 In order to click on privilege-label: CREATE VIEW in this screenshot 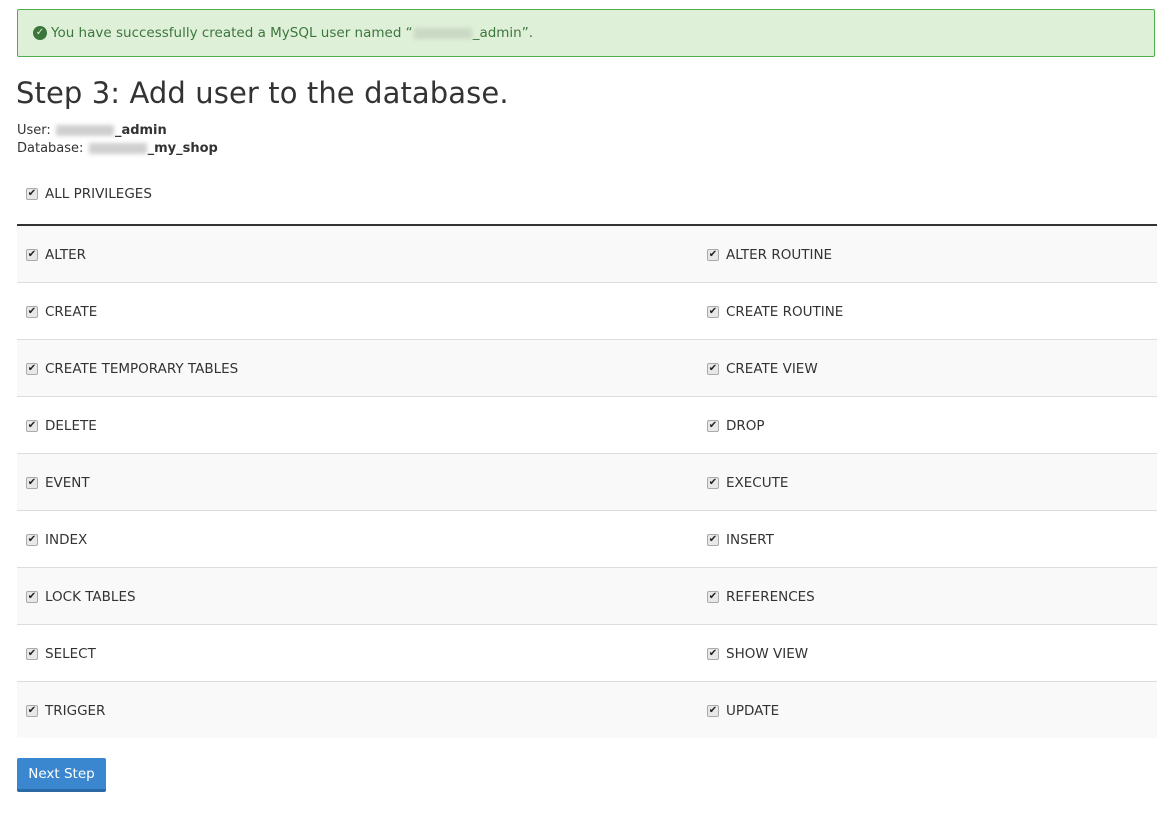, I will do `click(772, 369)`.